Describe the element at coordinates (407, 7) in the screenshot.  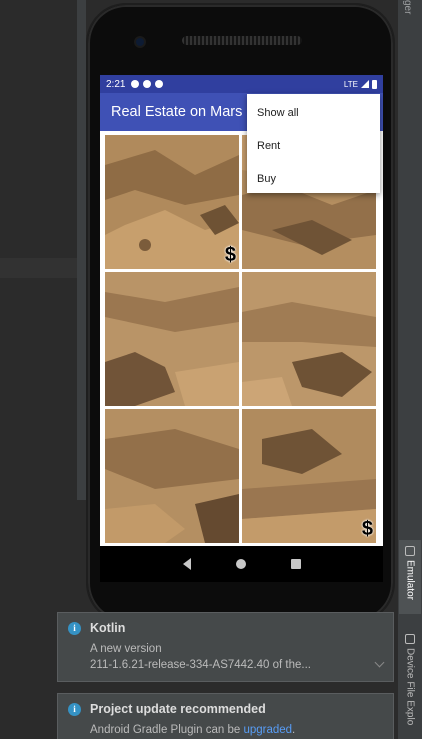
I see `ide-top-right-label: ger` at that location.